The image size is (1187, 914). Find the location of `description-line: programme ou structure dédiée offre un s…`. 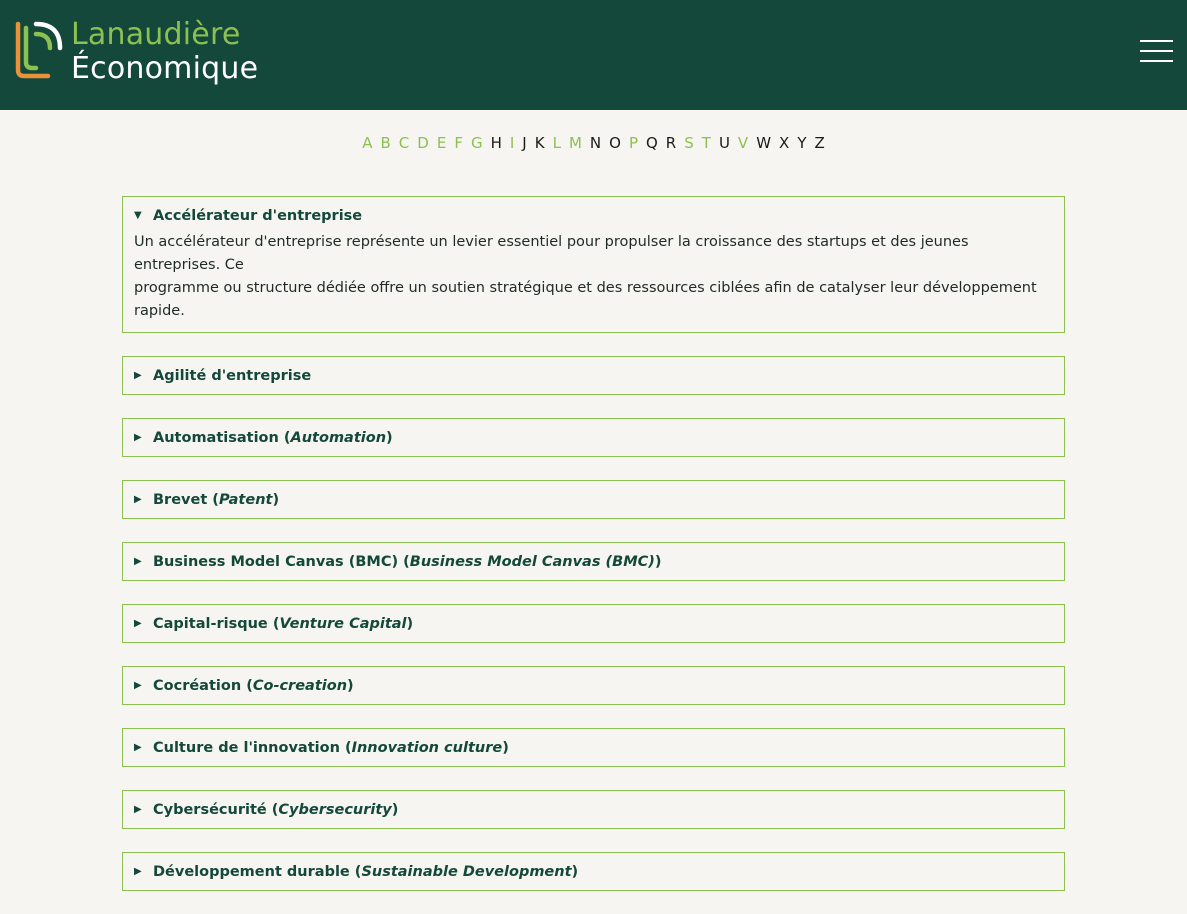

description-line: programme ou structure dédiée offre un s… is located at coordinates (585, 299).